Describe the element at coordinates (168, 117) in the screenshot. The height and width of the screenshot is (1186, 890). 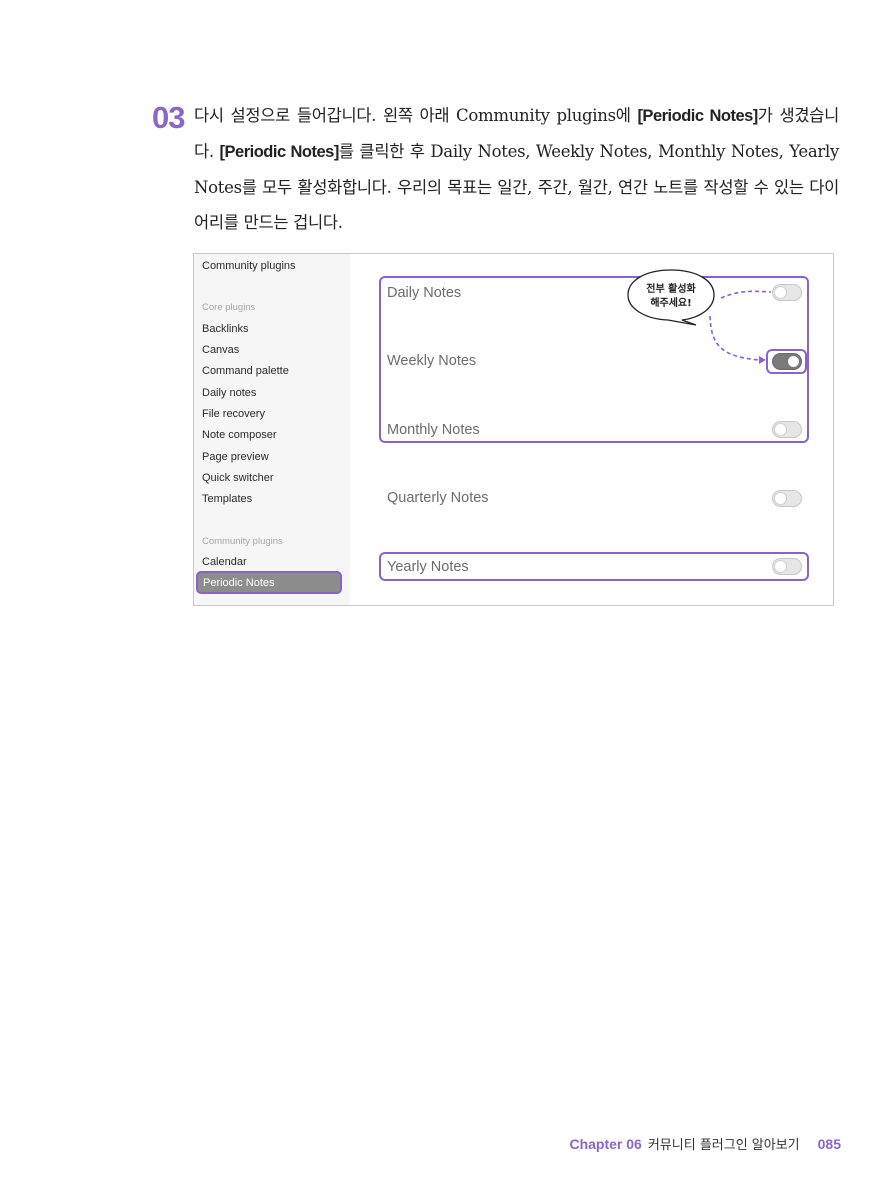
I see `step-number: 03` at that location.